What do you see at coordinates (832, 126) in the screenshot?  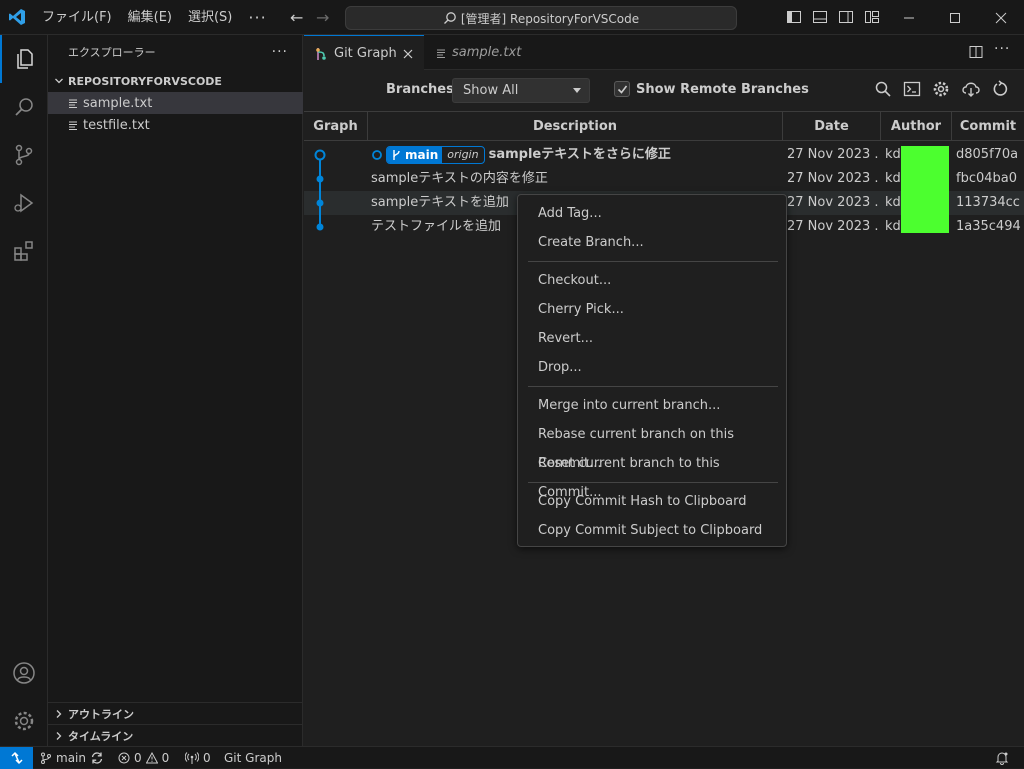 I see `column-date: Date` at bounding box center [832, 126].